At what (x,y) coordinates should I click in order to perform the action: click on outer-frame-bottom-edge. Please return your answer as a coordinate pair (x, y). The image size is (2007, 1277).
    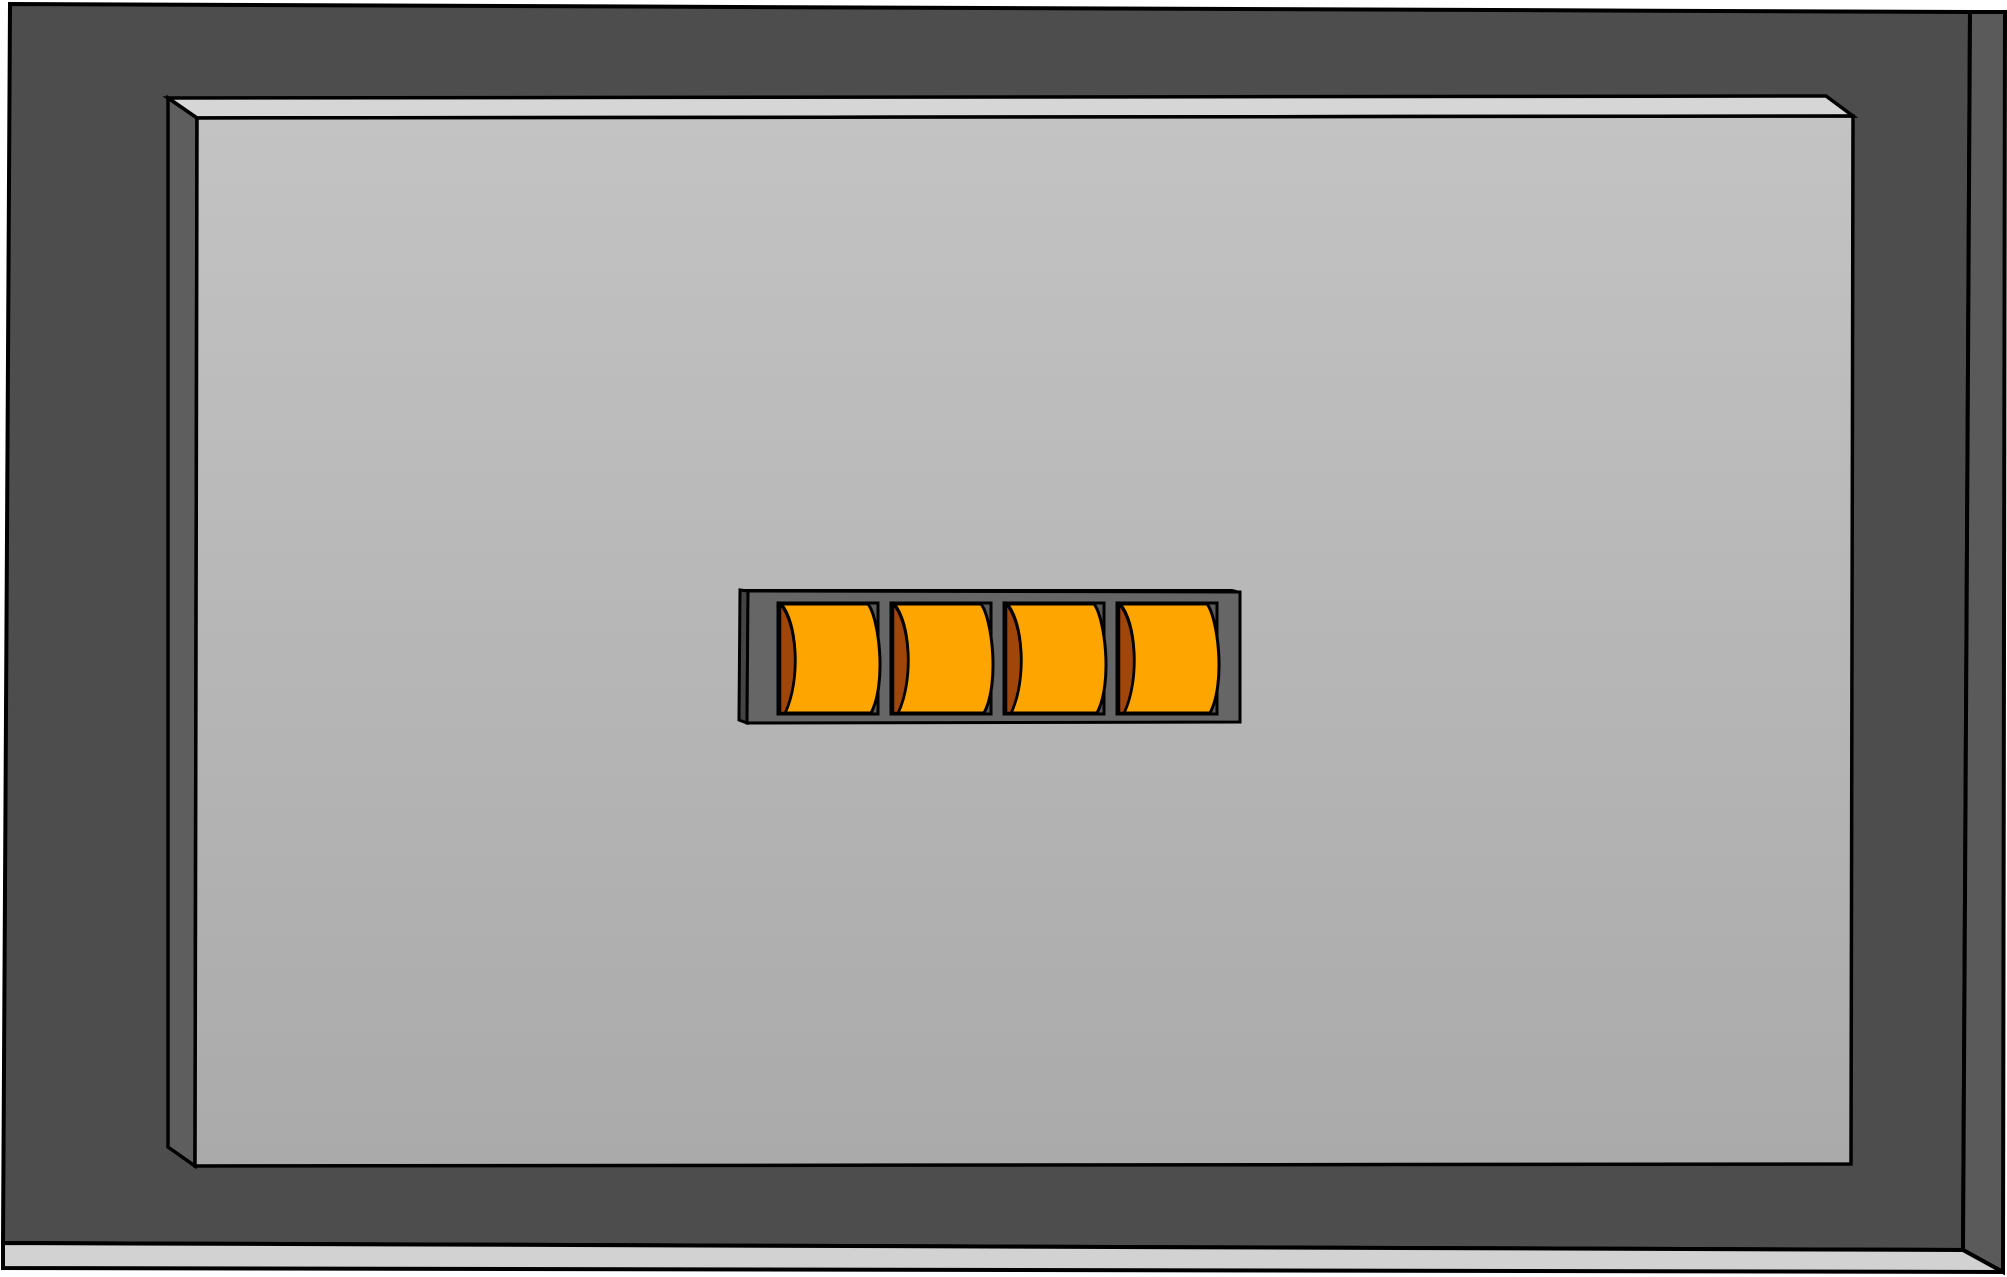
    Looking at the image, I should click on (1002, 1257).